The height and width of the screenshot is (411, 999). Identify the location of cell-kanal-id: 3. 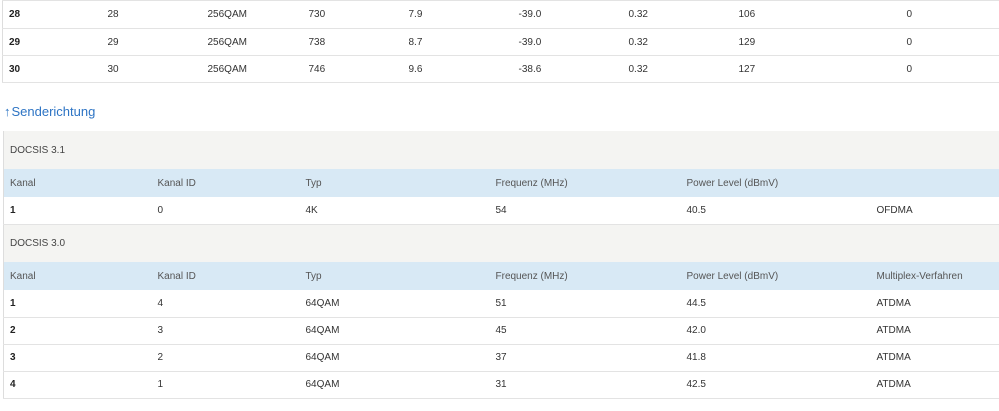
(160, 330).